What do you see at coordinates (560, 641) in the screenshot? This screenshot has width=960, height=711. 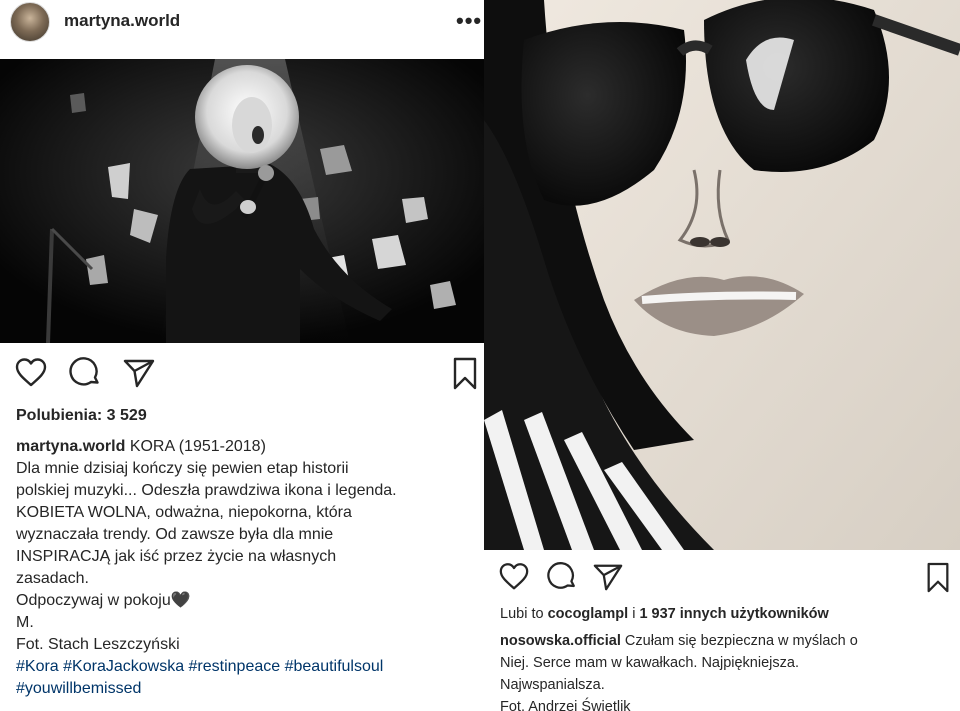 I see `caption-username: nosowska.official` at bounding box center [560, 641].